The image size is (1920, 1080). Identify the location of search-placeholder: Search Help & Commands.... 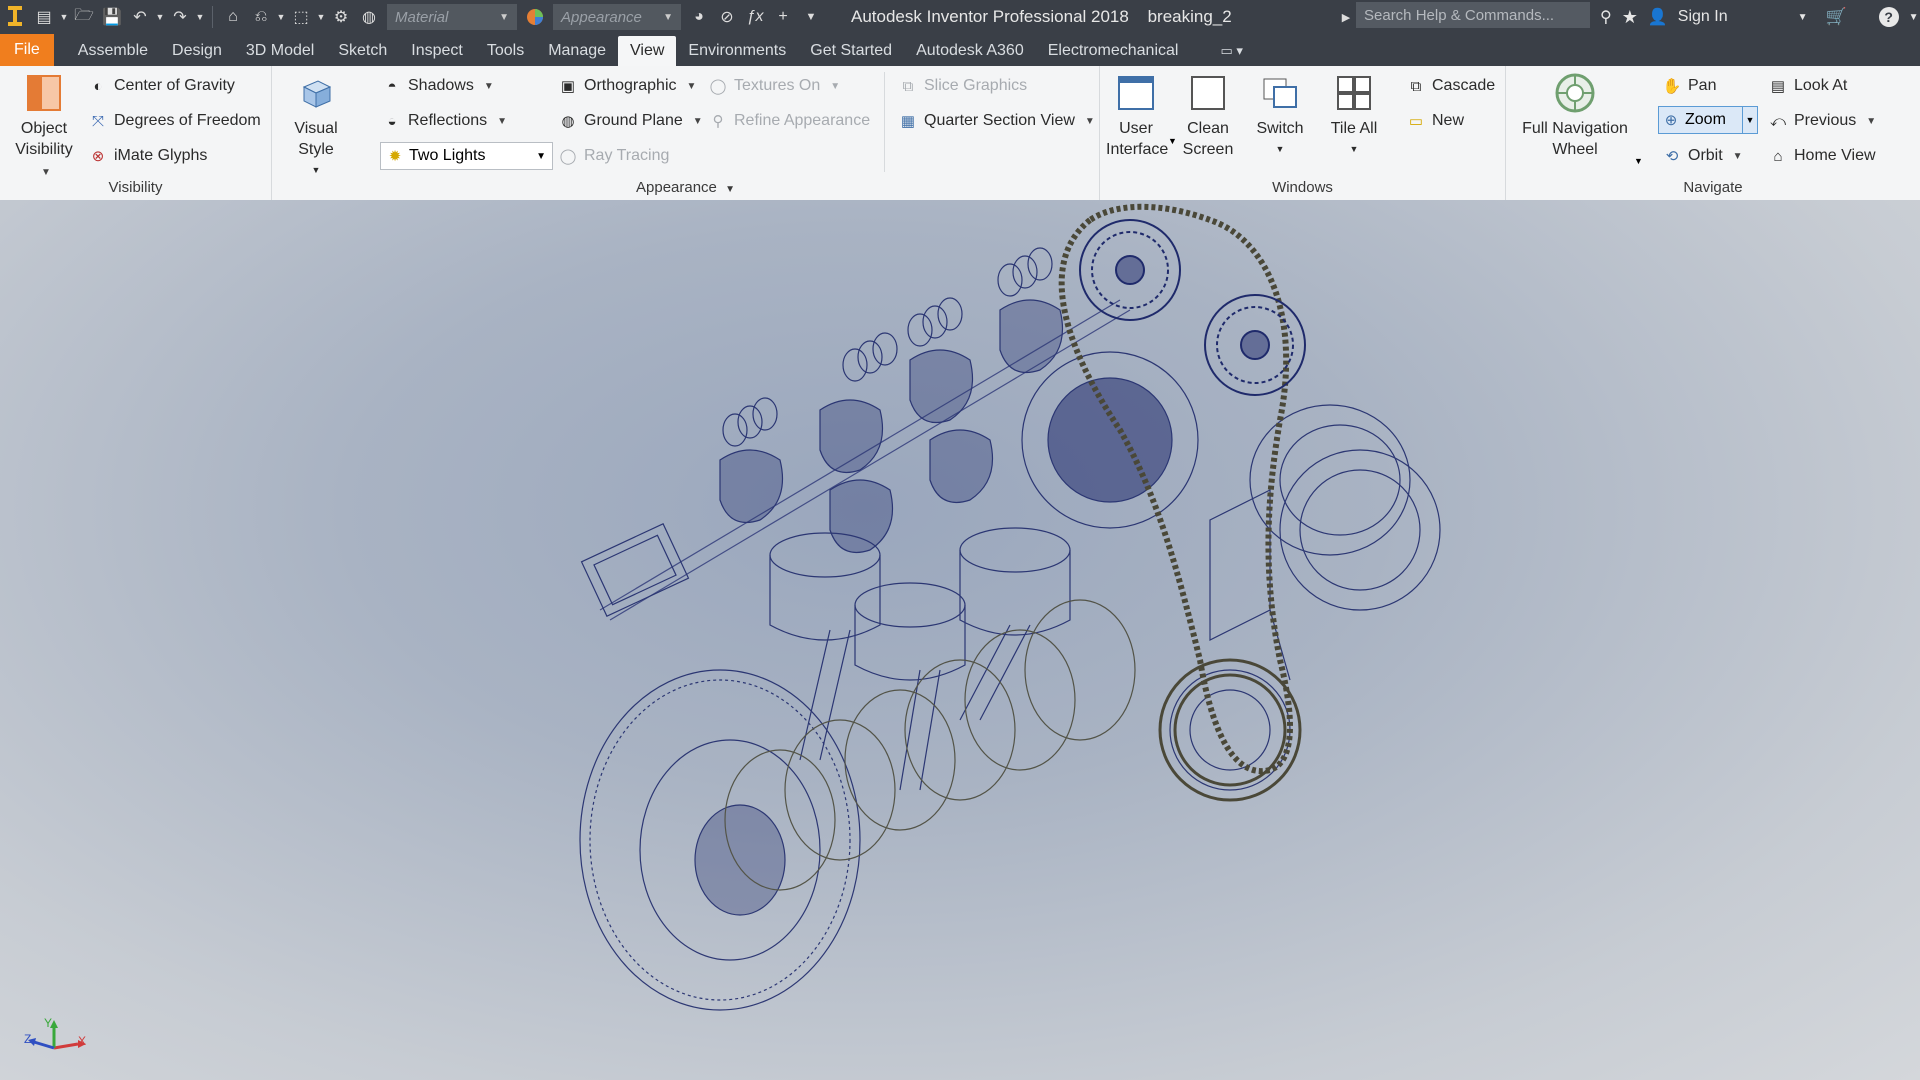
(1459, 15).